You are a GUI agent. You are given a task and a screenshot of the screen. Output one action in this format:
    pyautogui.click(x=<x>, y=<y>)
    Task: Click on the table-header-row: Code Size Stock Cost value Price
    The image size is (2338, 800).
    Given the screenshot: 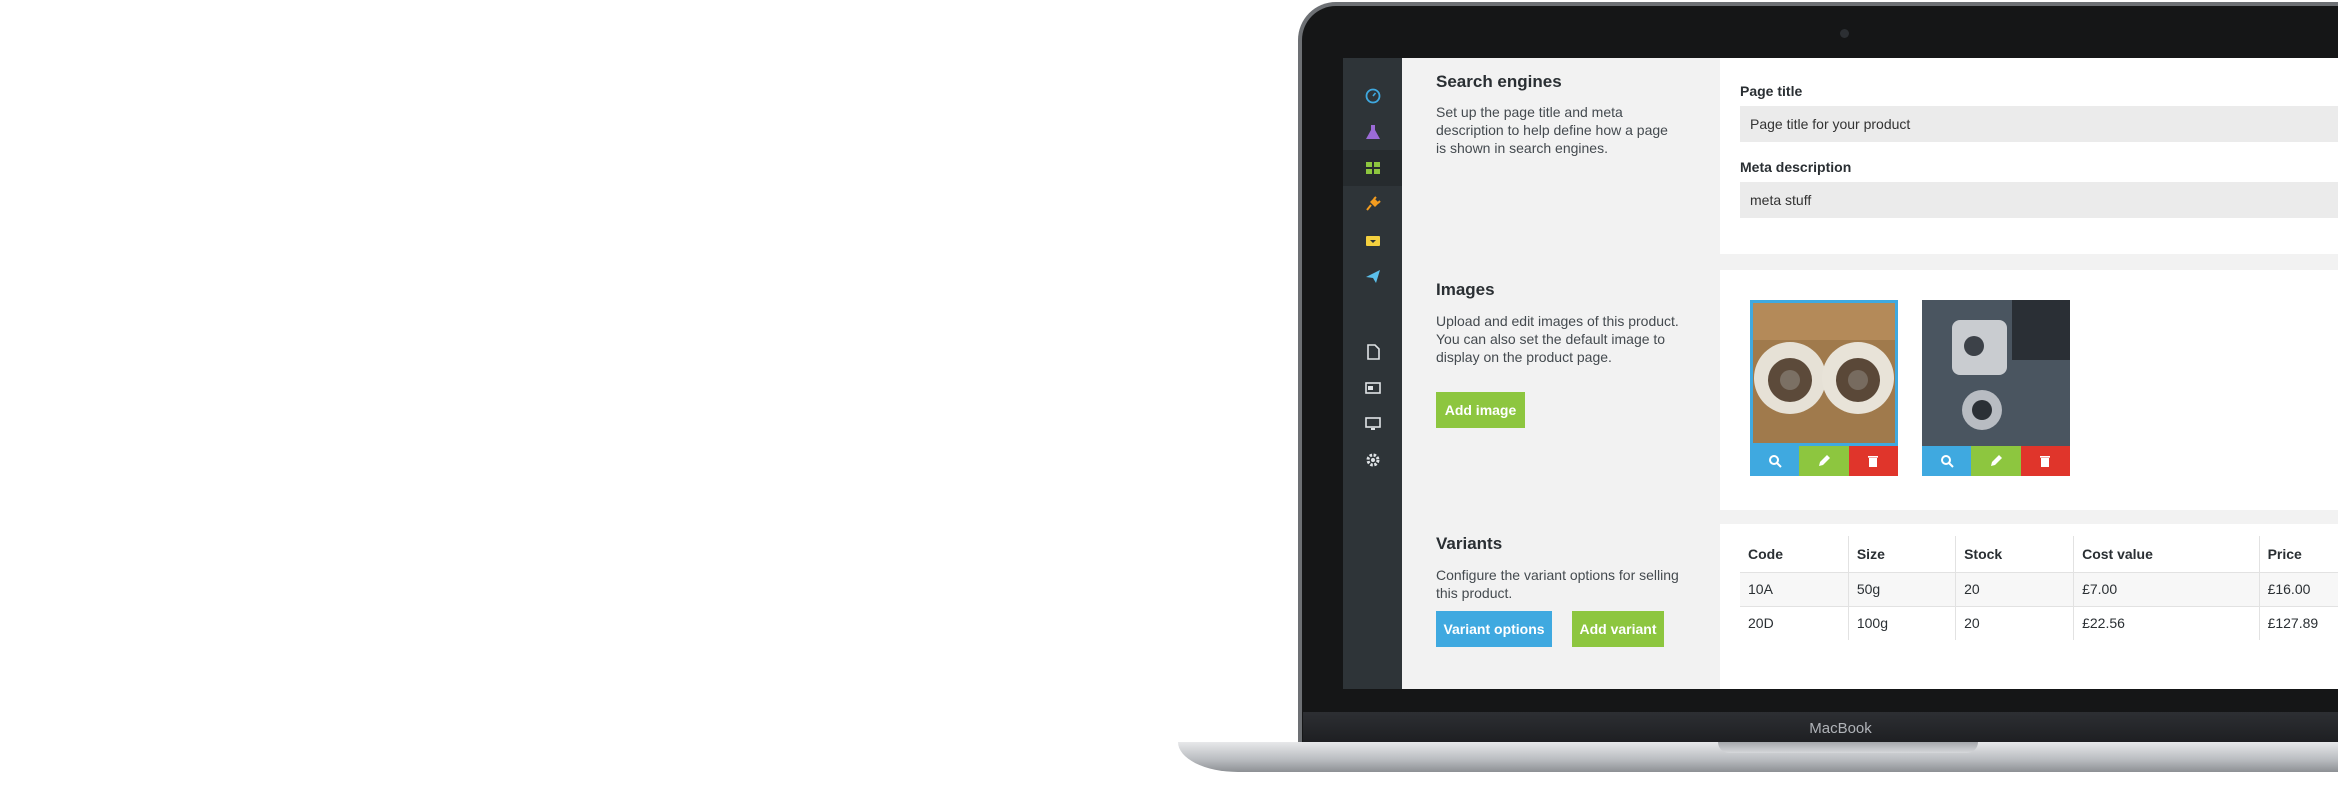 What is the action you would take?
    pyautogui.click(x=2039, y=554)
    